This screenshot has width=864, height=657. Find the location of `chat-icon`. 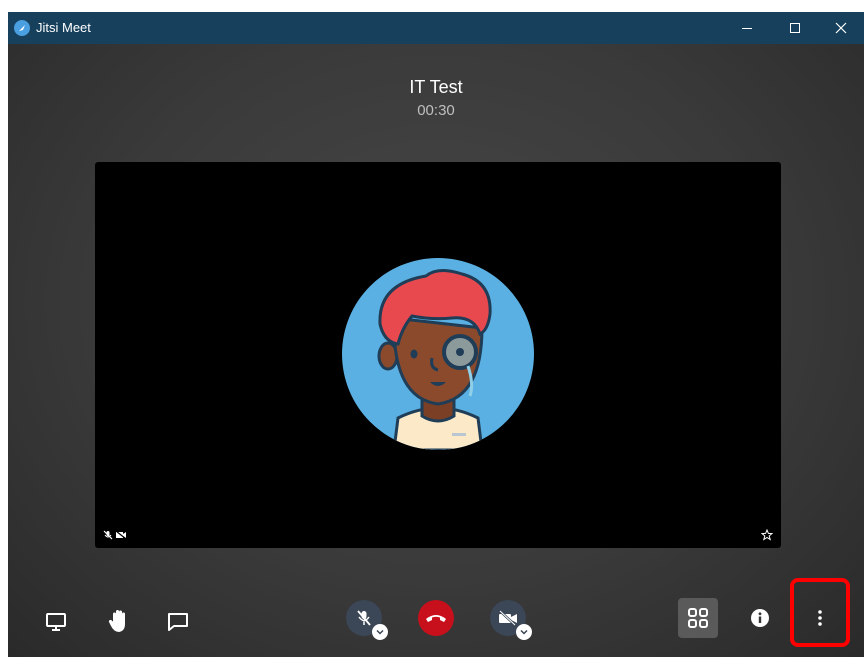

chat-icon is located at coordinates (178, 622).